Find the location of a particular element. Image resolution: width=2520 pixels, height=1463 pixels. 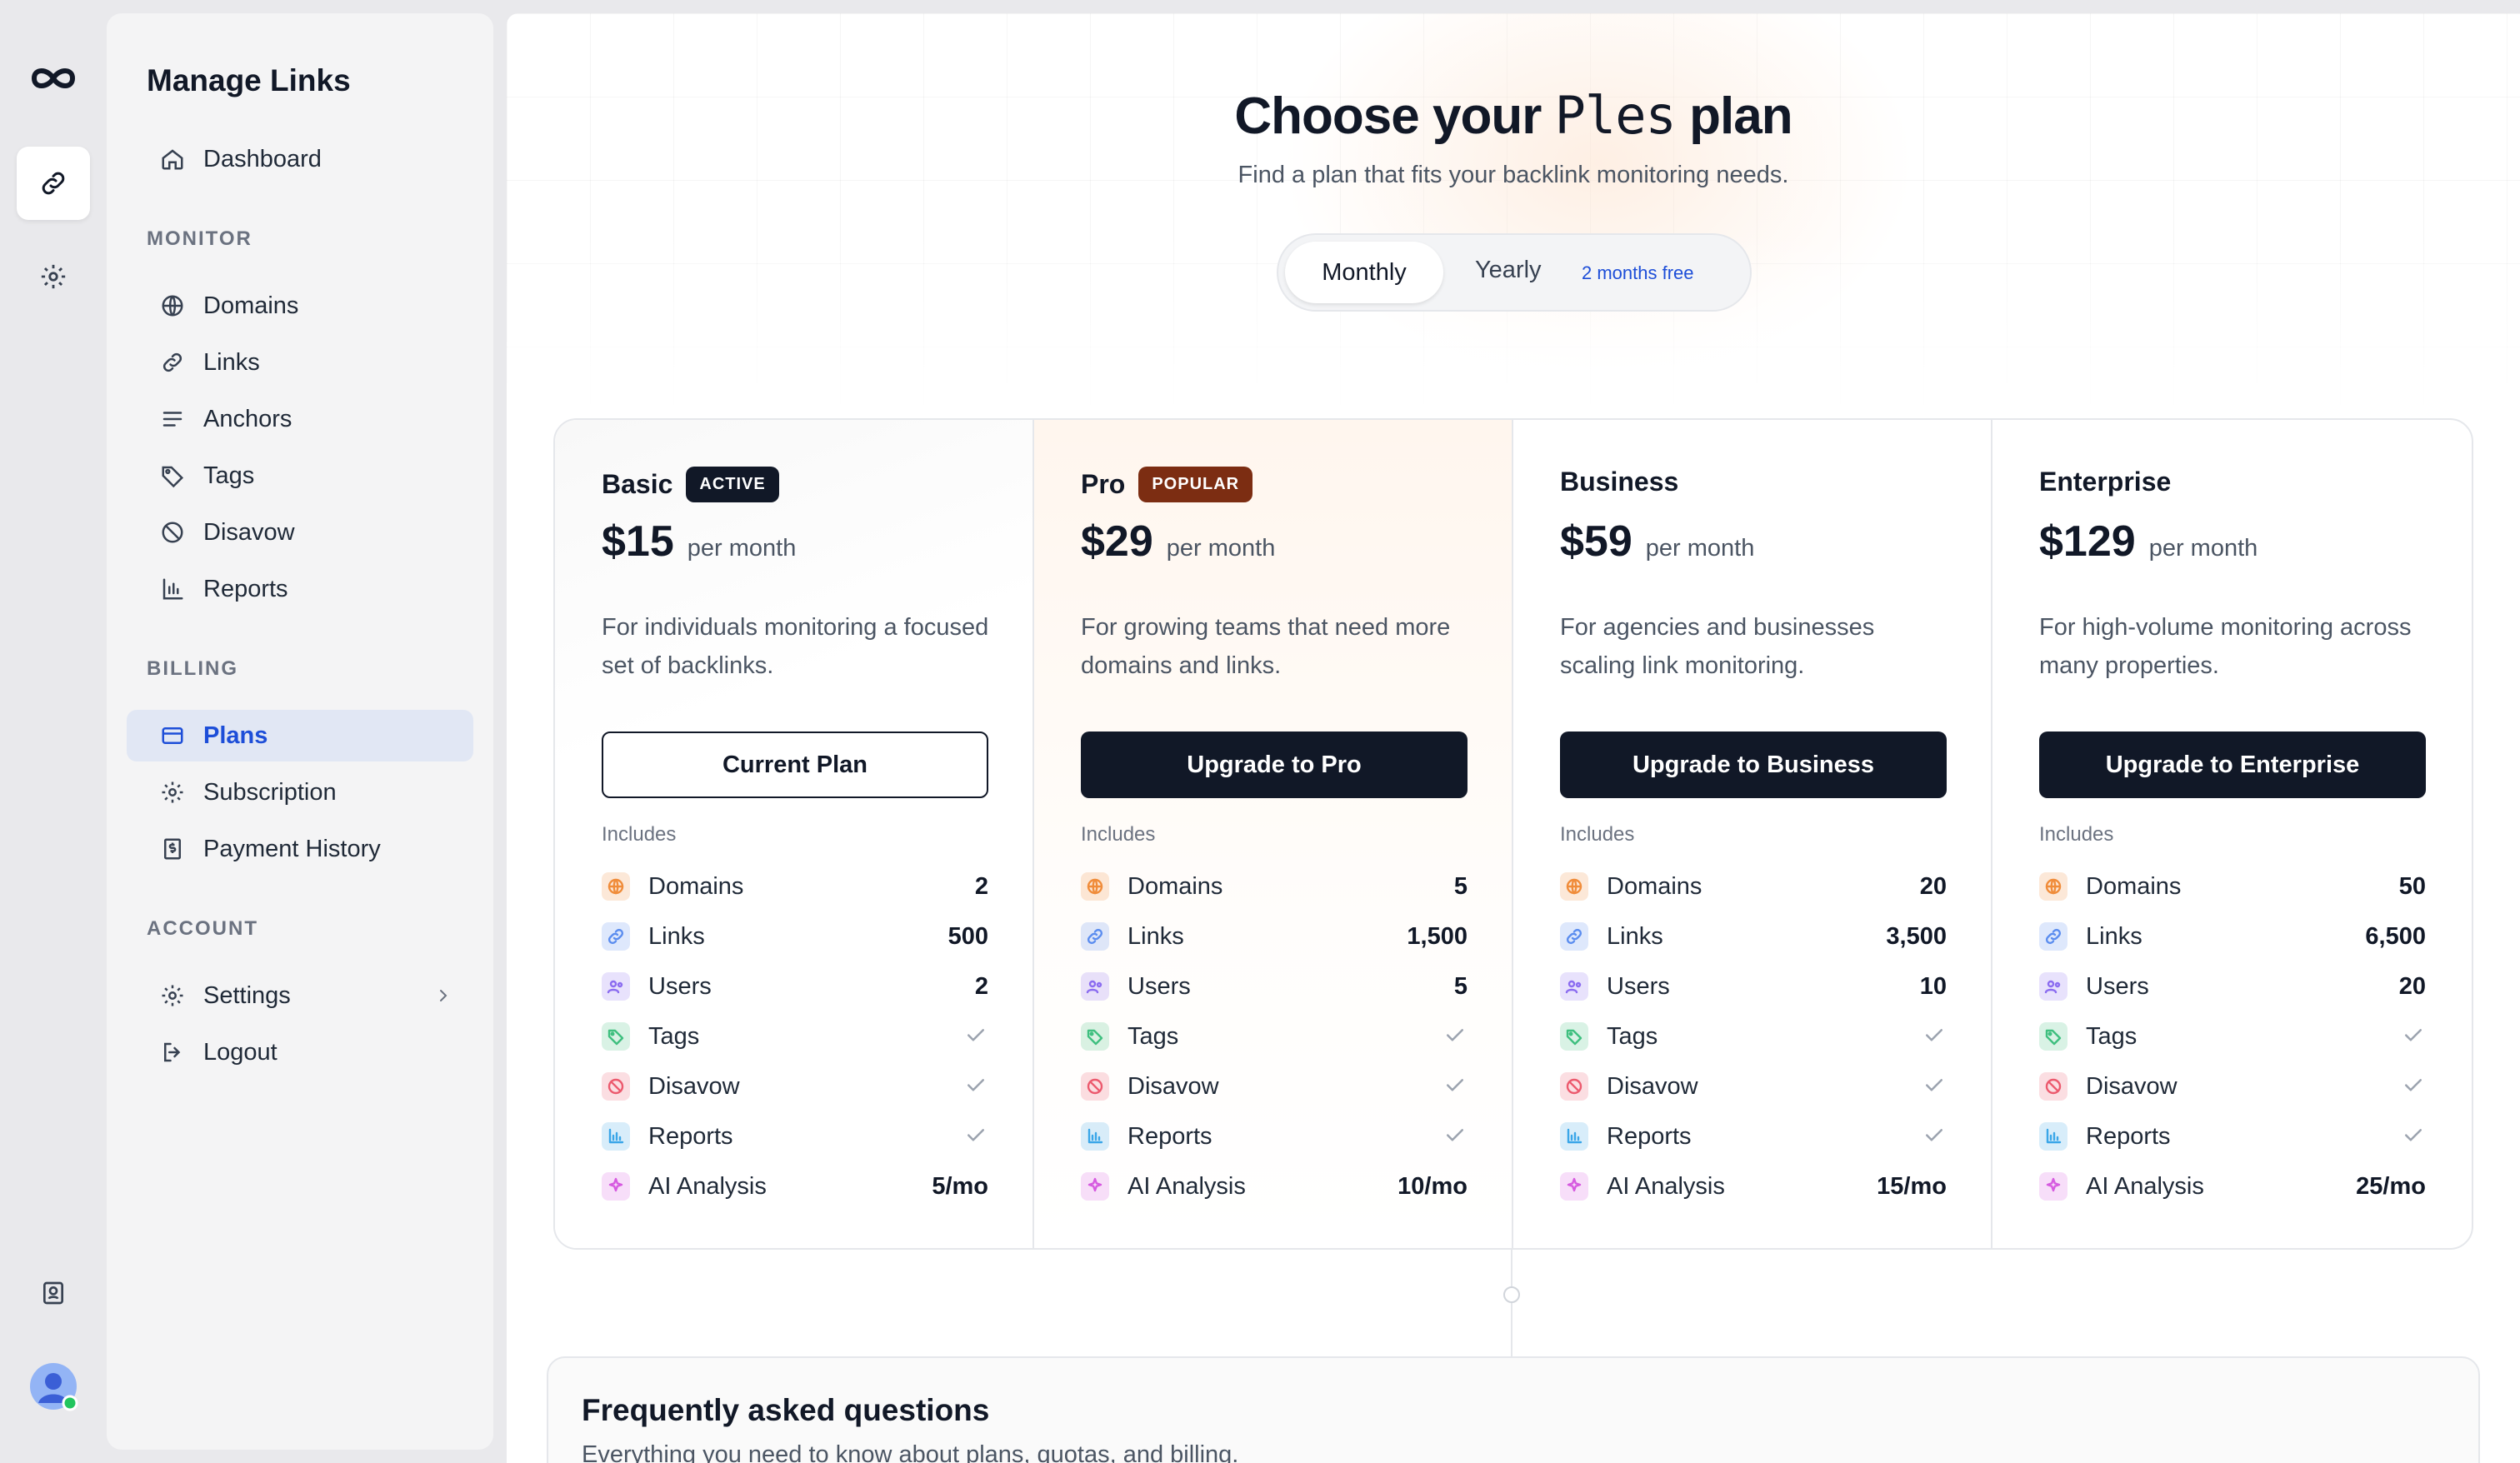

sparkle-icon is located at coordinates (1574, 1186).